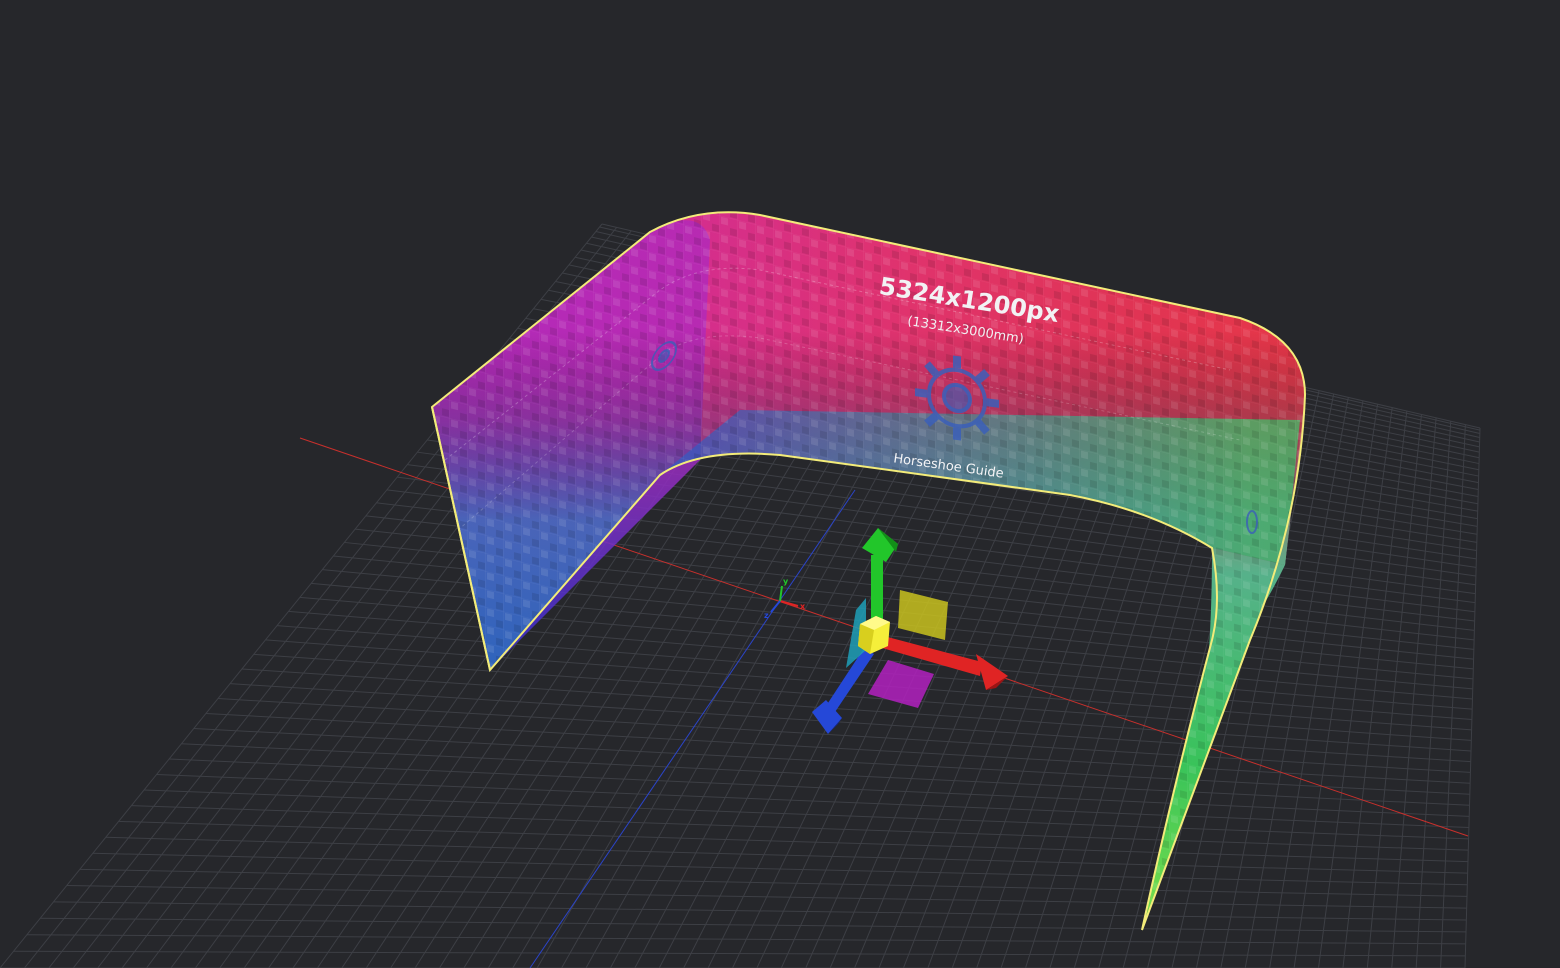 Image resolution: width=1560 pixels, height=968 pixels. I want to click on origin-y-label: y, so click(786, 581).